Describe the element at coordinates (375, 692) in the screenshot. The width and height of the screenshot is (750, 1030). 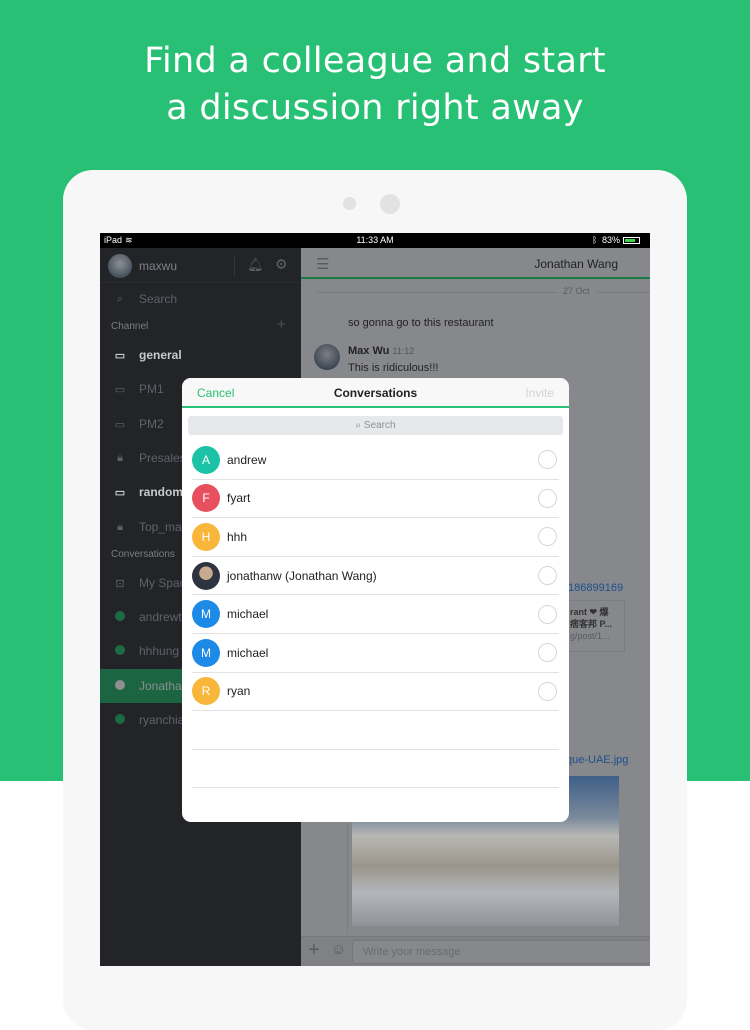
I see `contact-row: Rryan` at that location.